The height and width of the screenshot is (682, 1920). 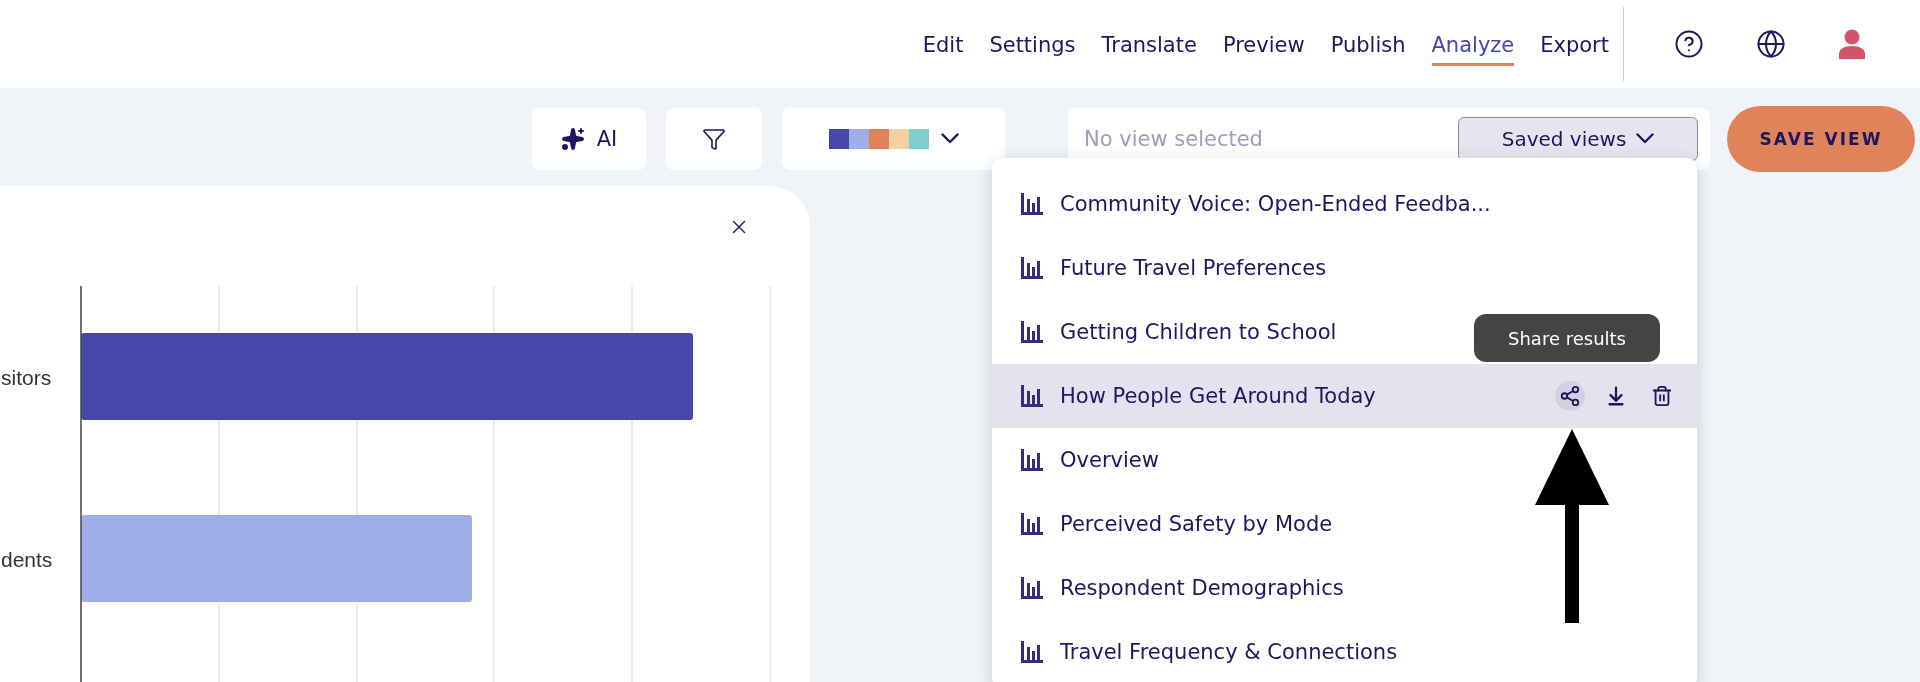 I want to click on help-icon, so click(x=1689, y=44).